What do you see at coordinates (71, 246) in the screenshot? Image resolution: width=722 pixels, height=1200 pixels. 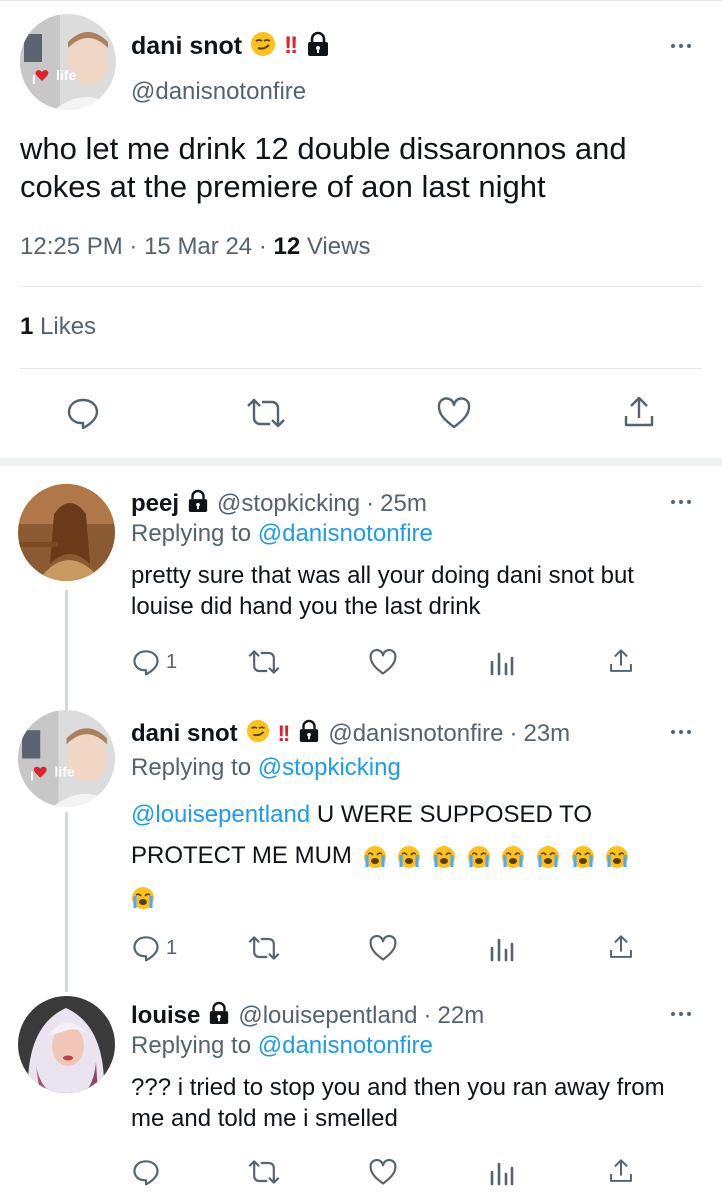 I see `tweet-time: 12:25 PM` at bounding box center [71, 246].